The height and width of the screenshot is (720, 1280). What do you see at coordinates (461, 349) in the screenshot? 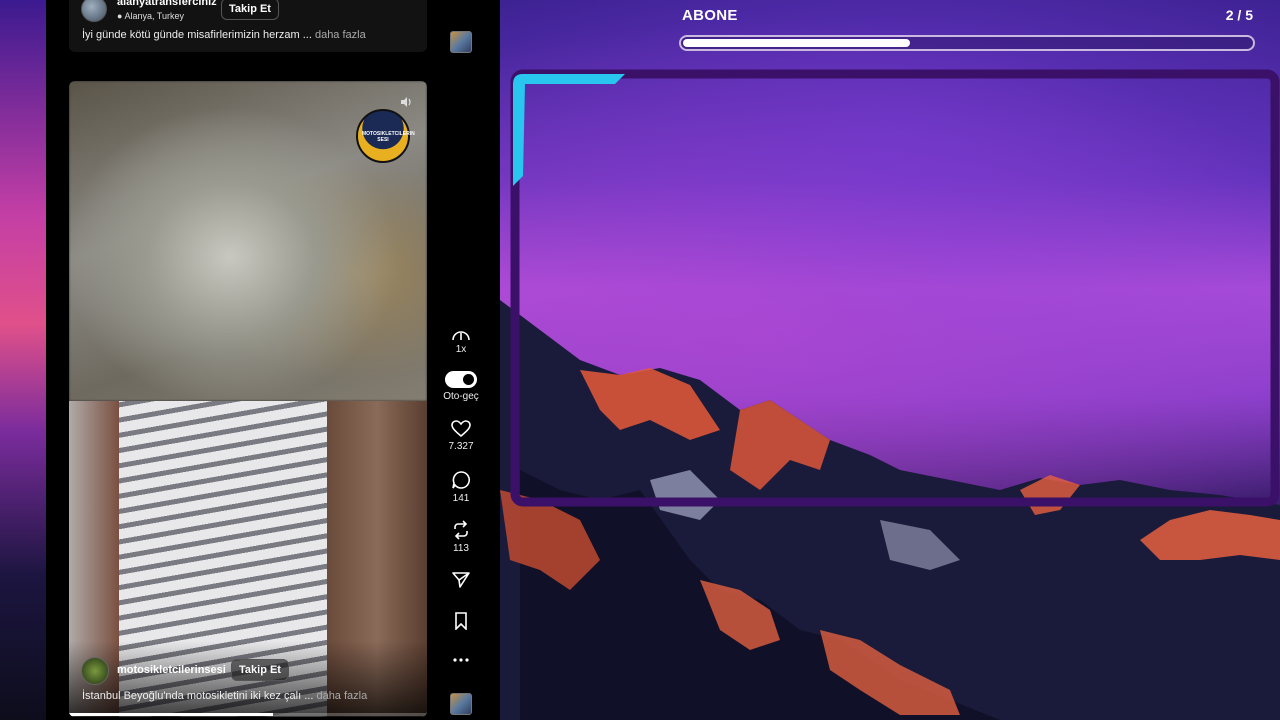
I see `speed-label: 1x` at bounding box center [461, 349].